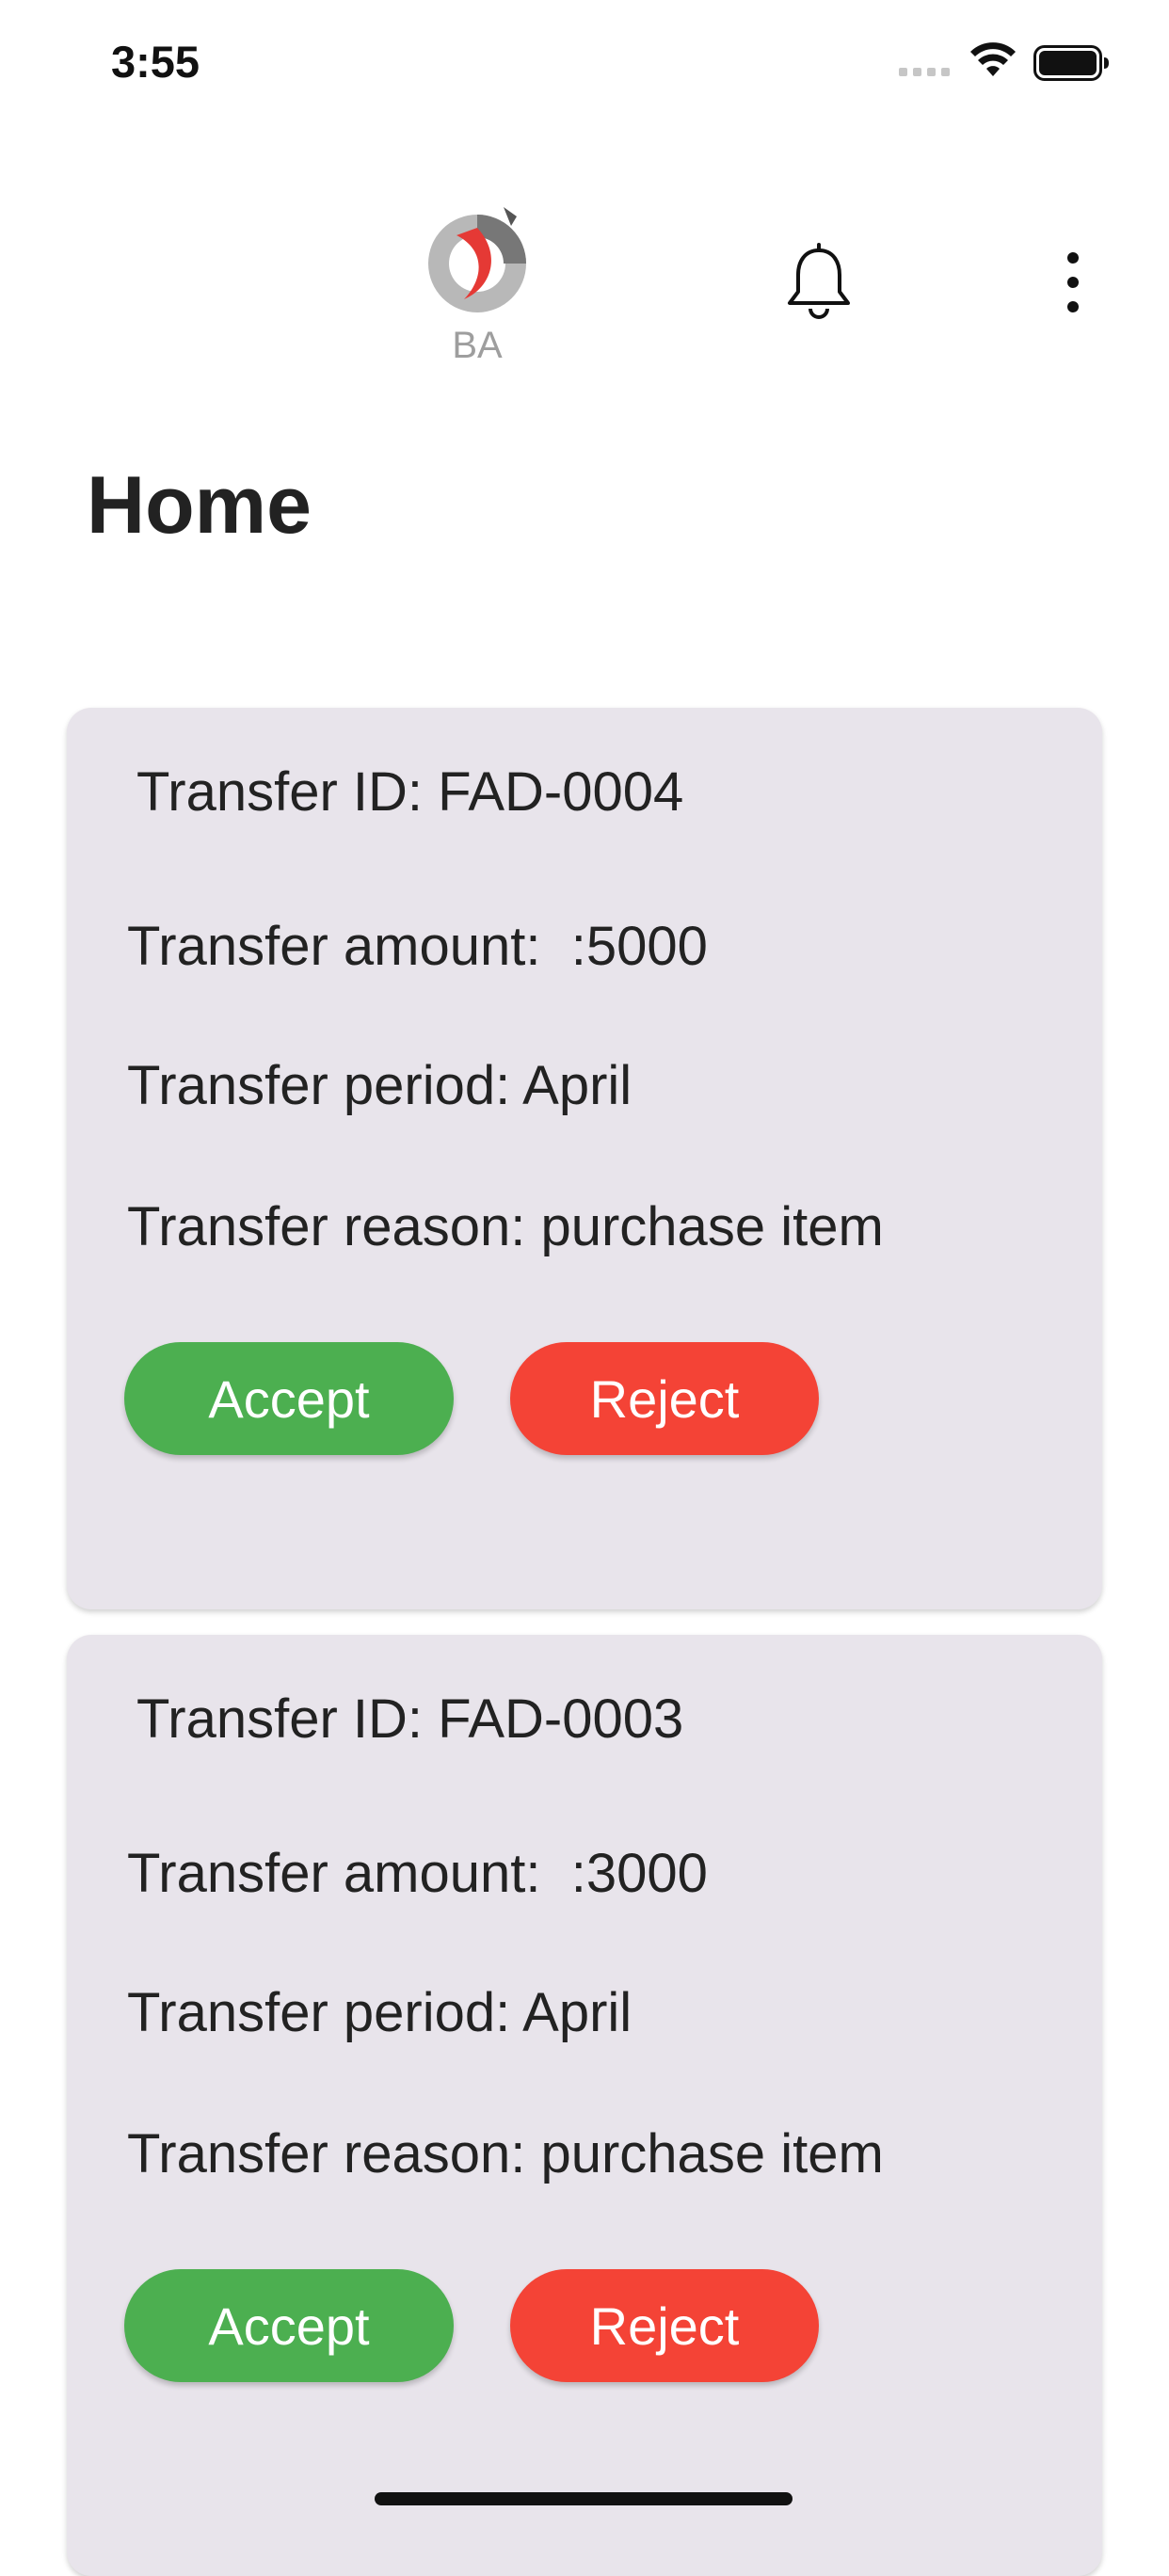  Describe the element at coordinates (410, 1719) in the screenshot. I see `transfer-id: Transfer ID: FAD-0003` at that location.